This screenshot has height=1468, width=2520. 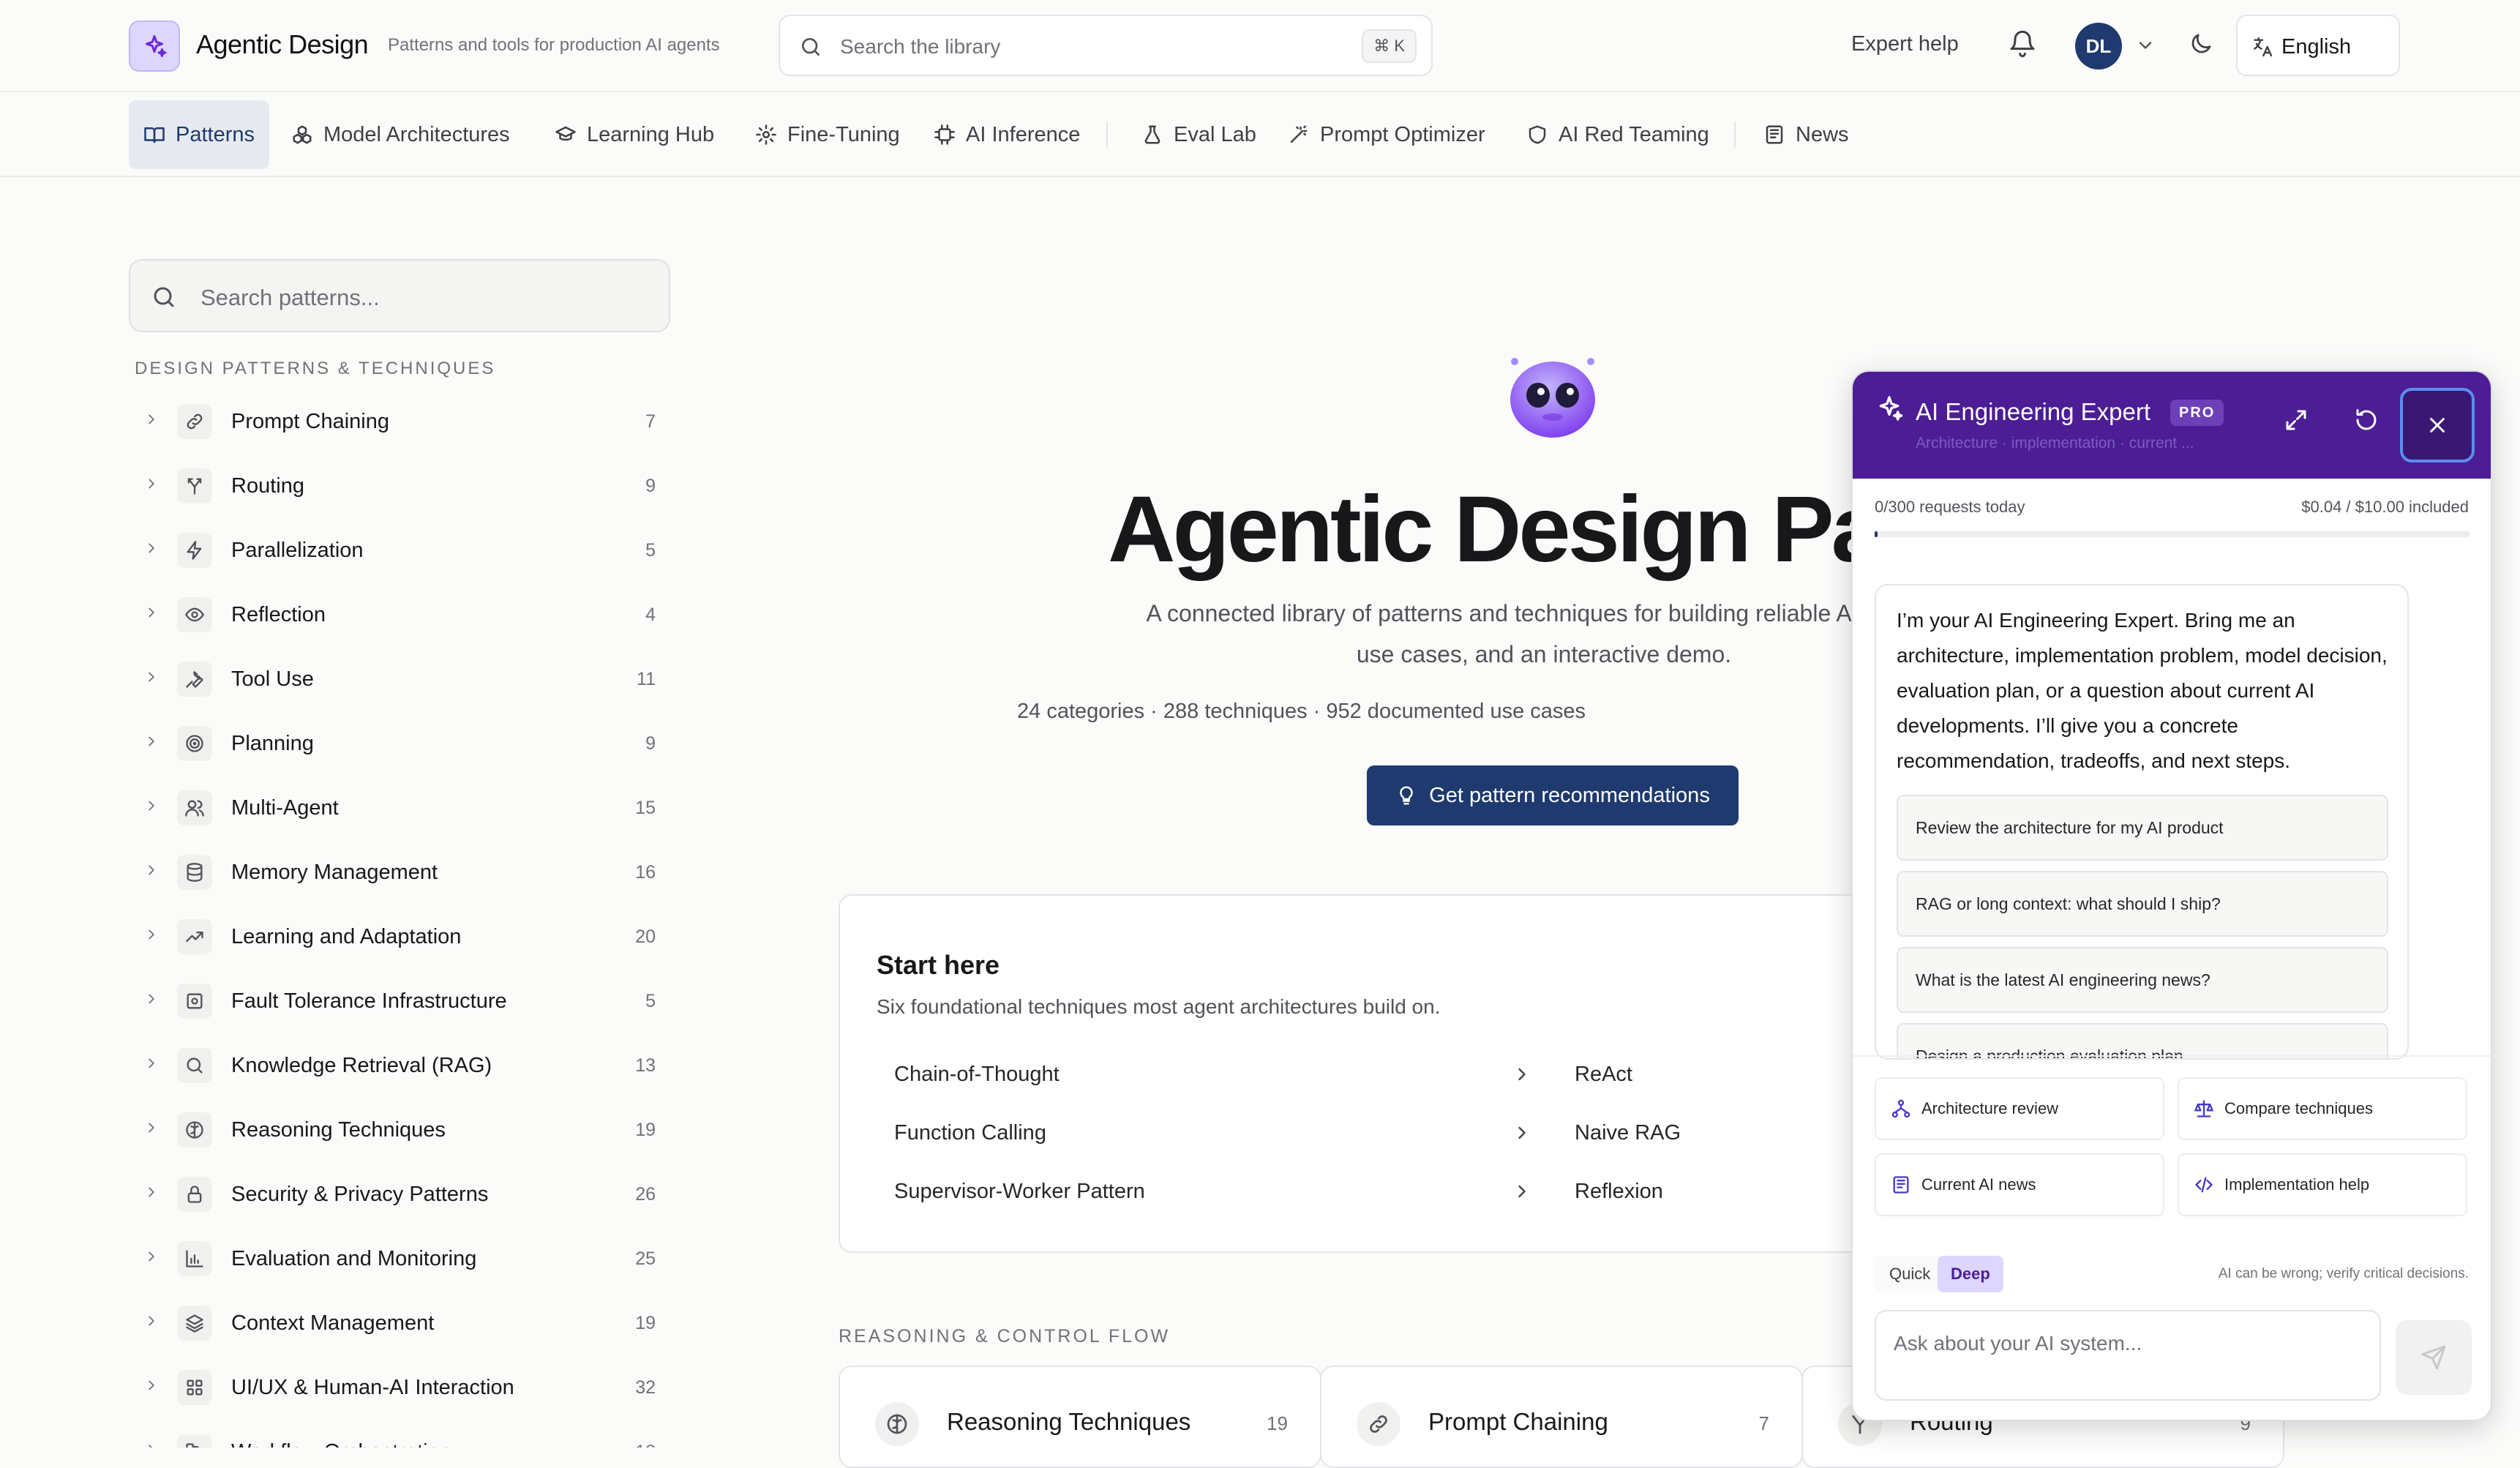 What do you see at coordinates (1019, 1192) in the screenshot?
I see `start-link-supervisor-worker: Supervisor-Worker Pattern` at bounding box center [1019, 1192].